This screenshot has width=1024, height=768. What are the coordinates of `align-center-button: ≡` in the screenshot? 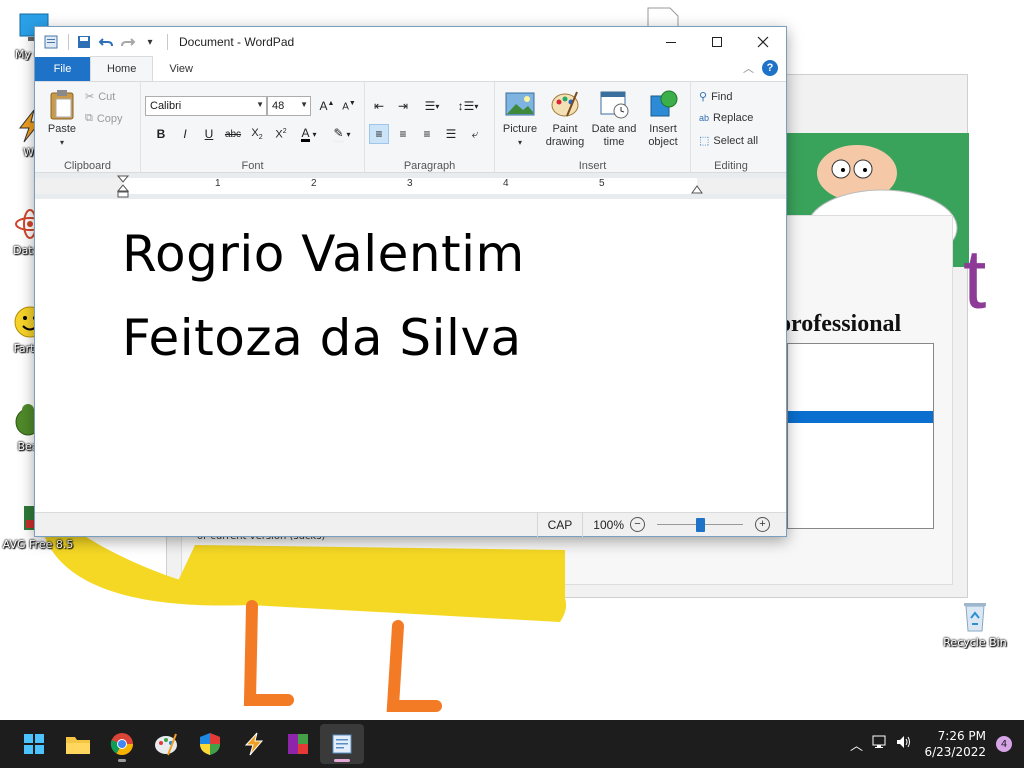 It's located at (403, 134).